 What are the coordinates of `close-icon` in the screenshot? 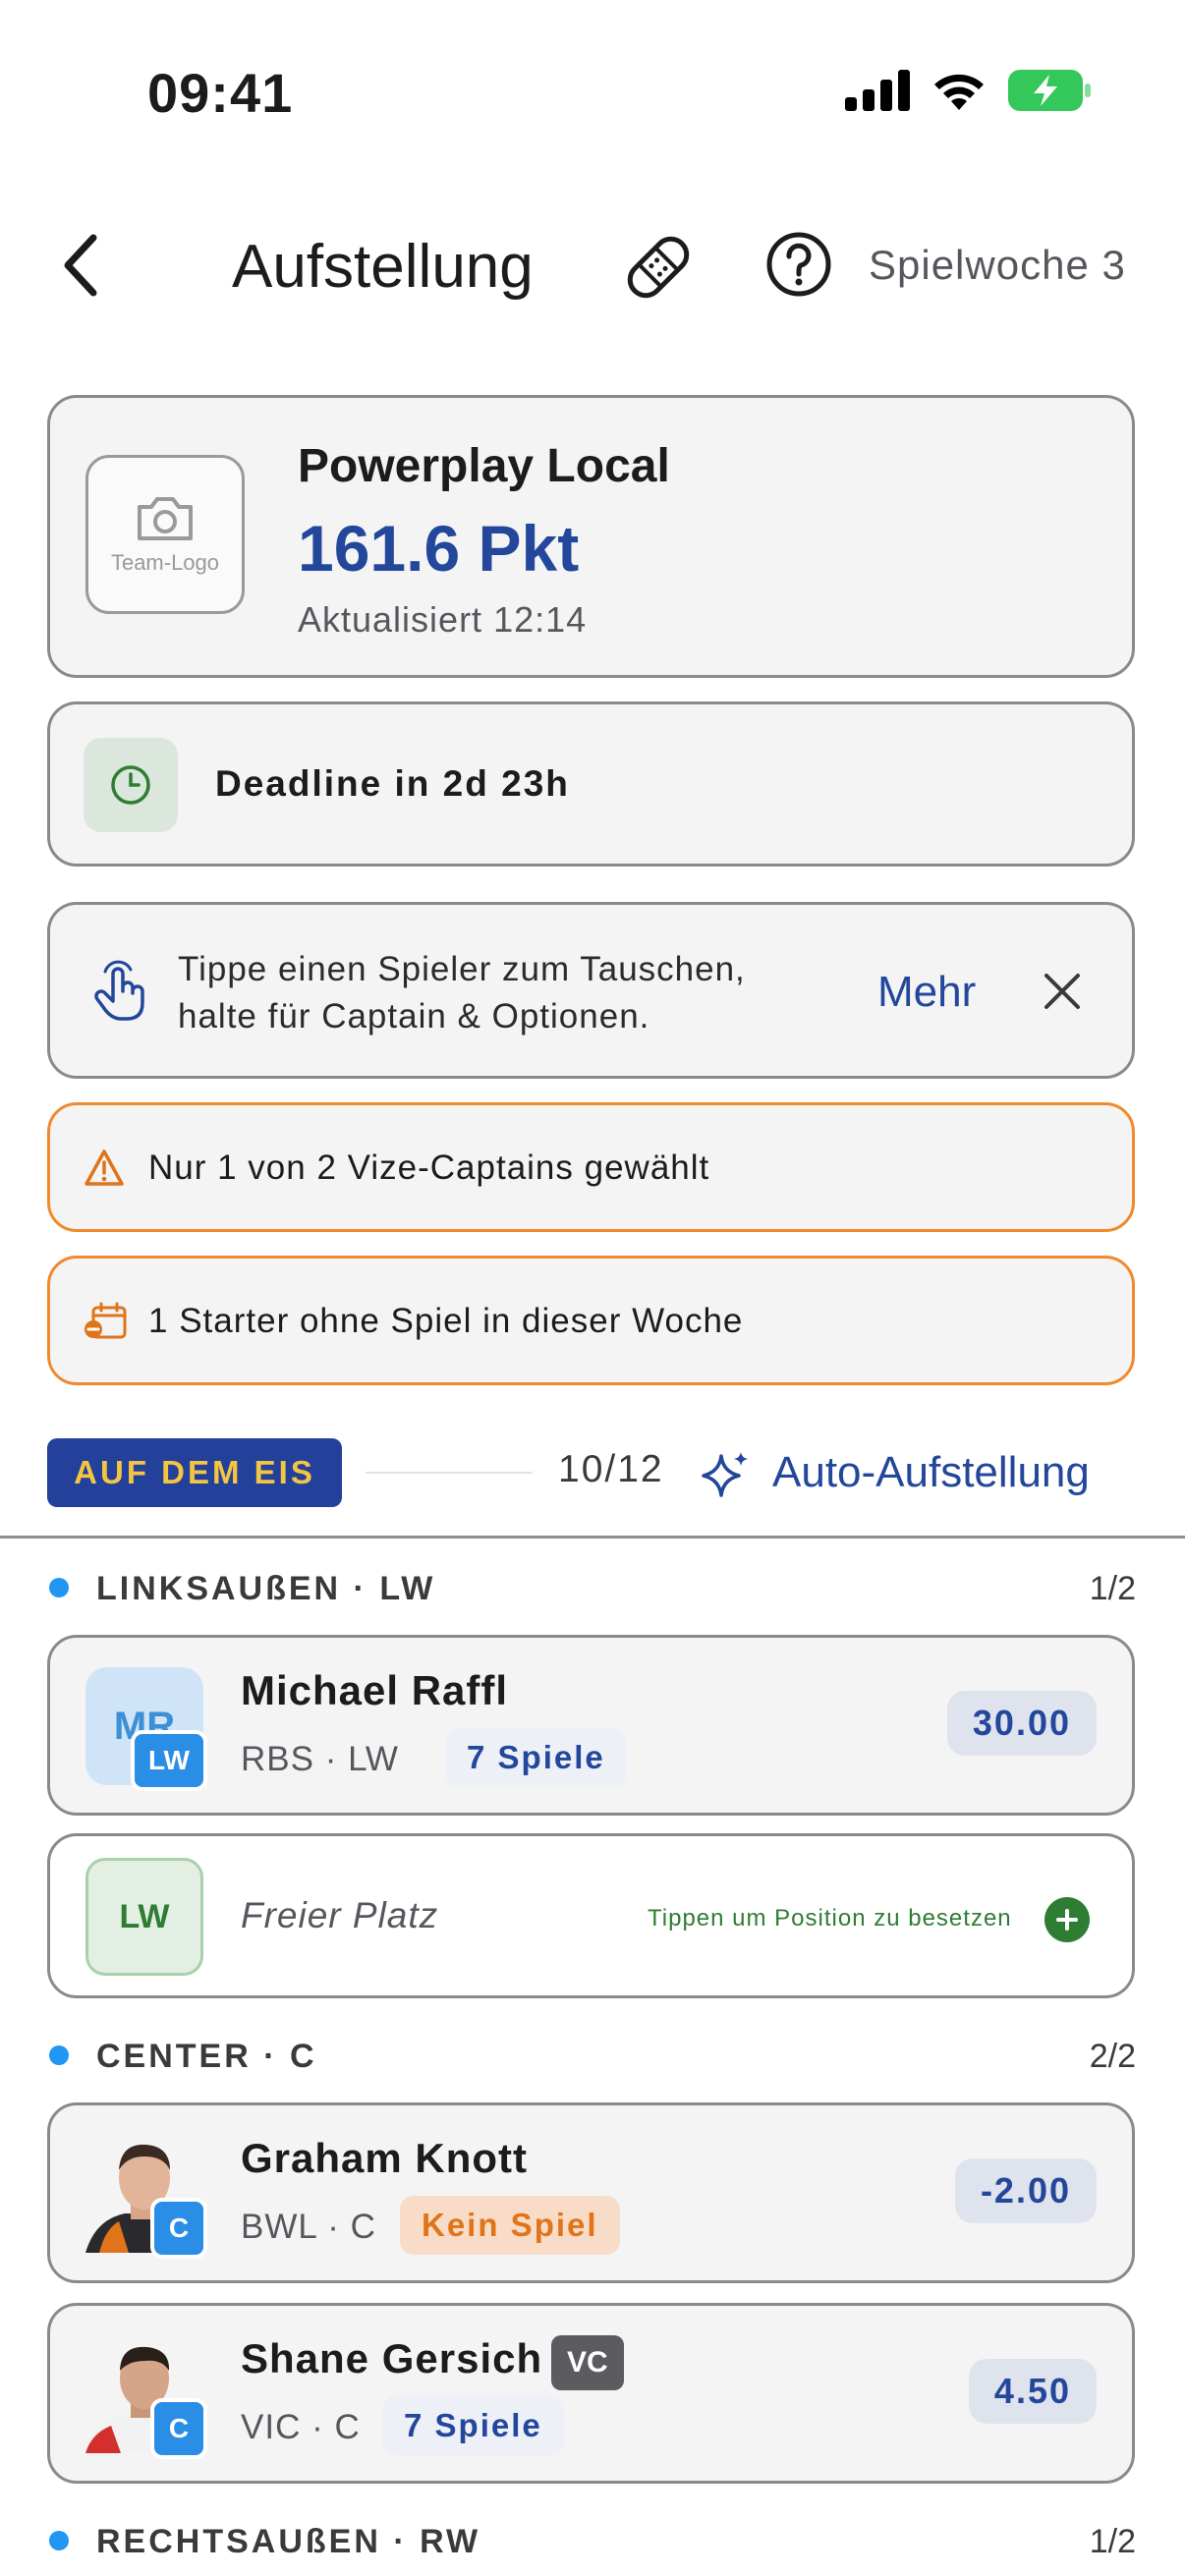 It's located at (1062, 991).